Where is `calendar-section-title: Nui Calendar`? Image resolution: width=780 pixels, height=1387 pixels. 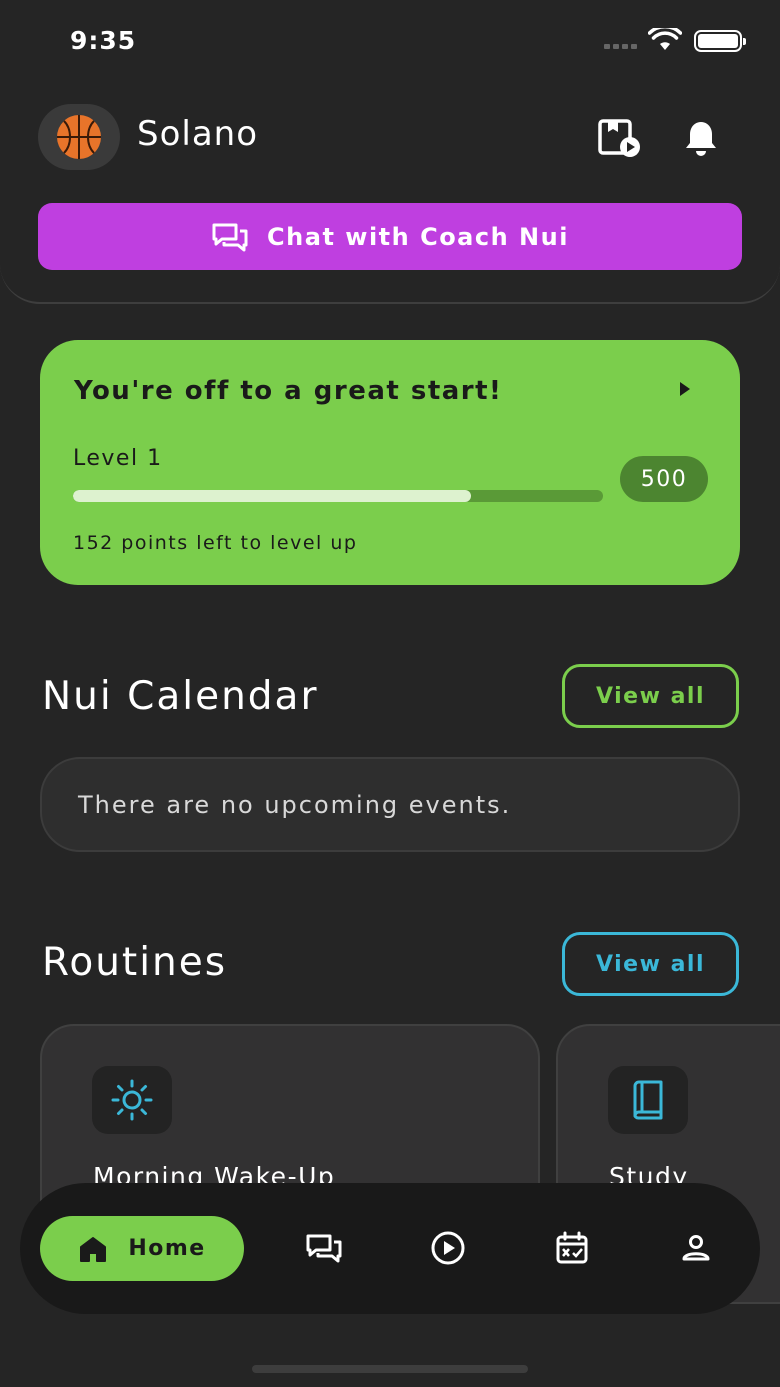
calendar-section-title: Nui Calendar is located at coordinates (180, 696).